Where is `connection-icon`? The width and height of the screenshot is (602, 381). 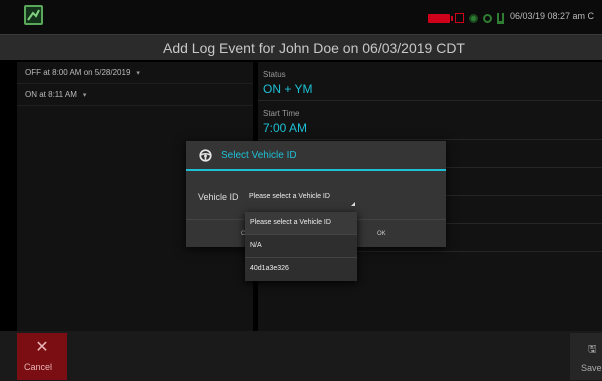 connection-icon is located at coordinates (473, 18).